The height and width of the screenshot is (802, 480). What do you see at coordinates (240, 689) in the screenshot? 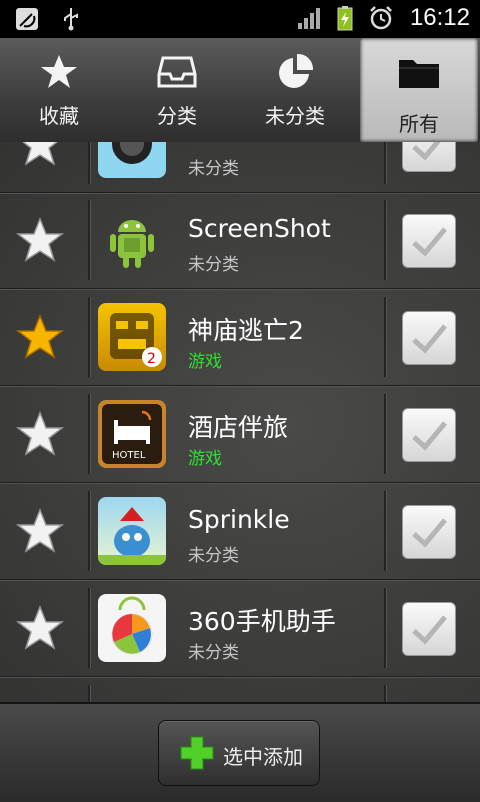
I see `list-item` at bounding box center [240, 689].